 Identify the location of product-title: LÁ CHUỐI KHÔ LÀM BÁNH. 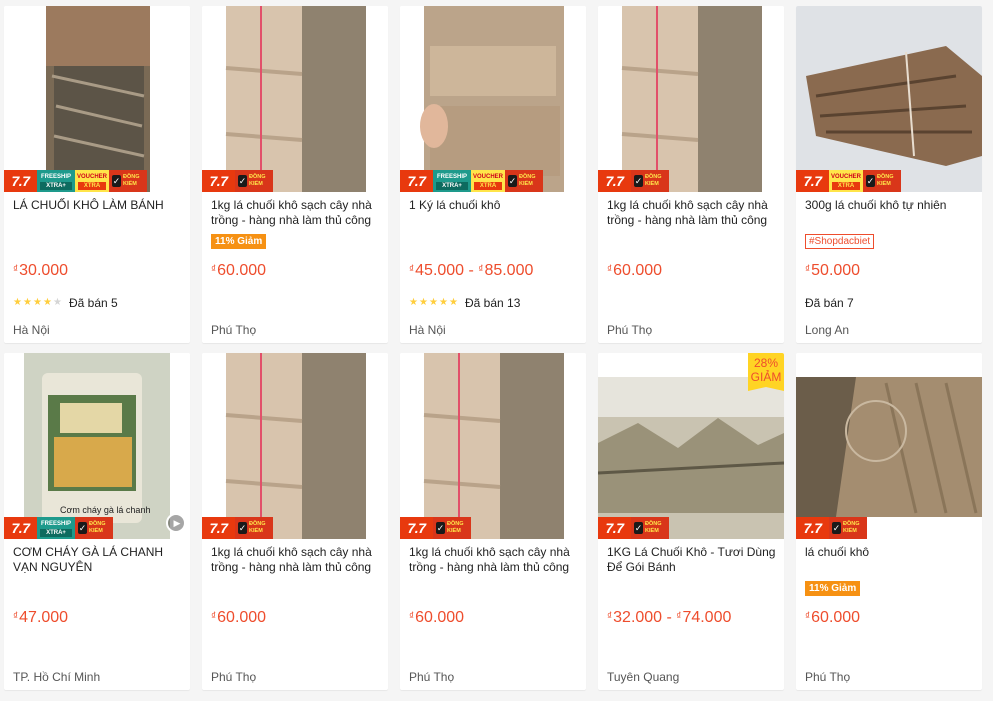
(98, 213).